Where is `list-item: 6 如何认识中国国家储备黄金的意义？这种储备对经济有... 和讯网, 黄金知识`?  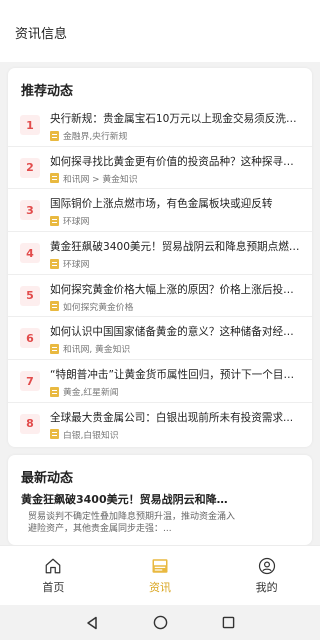 list-item: 6 如何认识中国国家储备黄金的意义？这种储备对经济有... 和讯网, 黄金知识 is located at coordinates (160, 339).